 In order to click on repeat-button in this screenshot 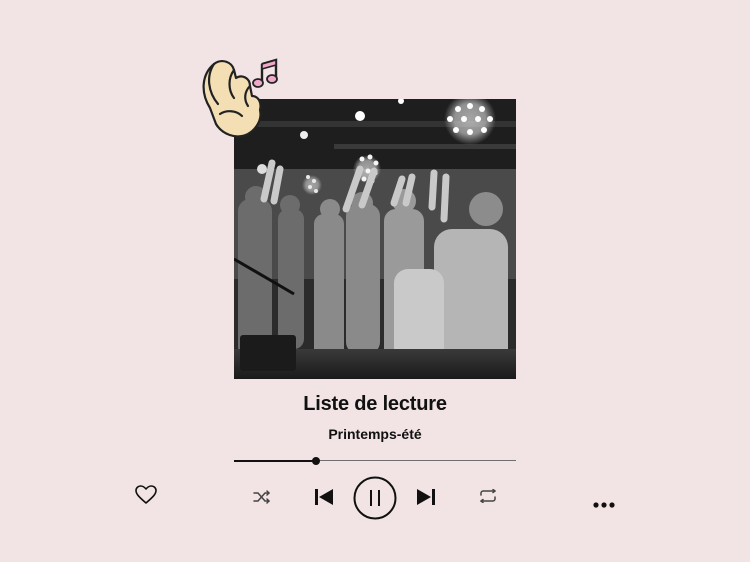, I will do `click(488, 496)`.